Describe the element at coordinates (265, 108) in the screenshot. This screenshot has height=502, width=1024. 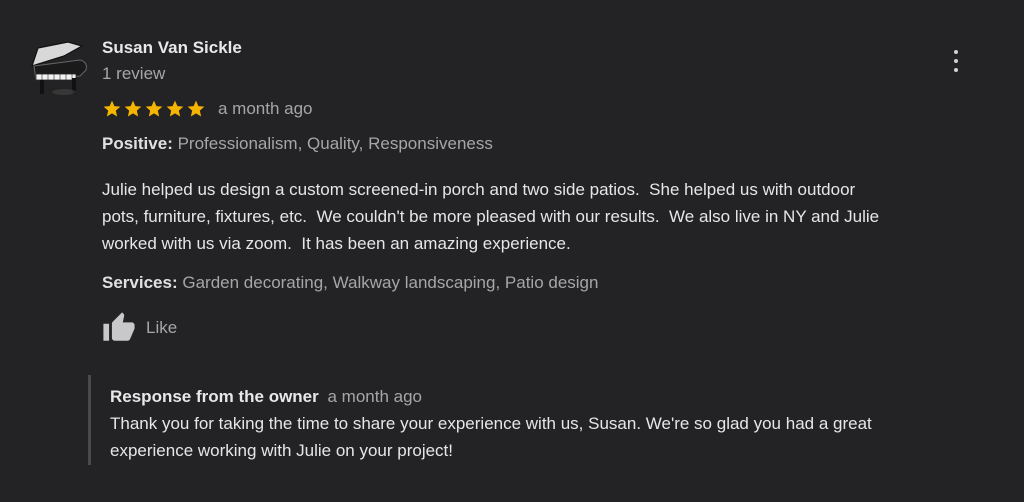
I see `review-time: a month ago` at that location.